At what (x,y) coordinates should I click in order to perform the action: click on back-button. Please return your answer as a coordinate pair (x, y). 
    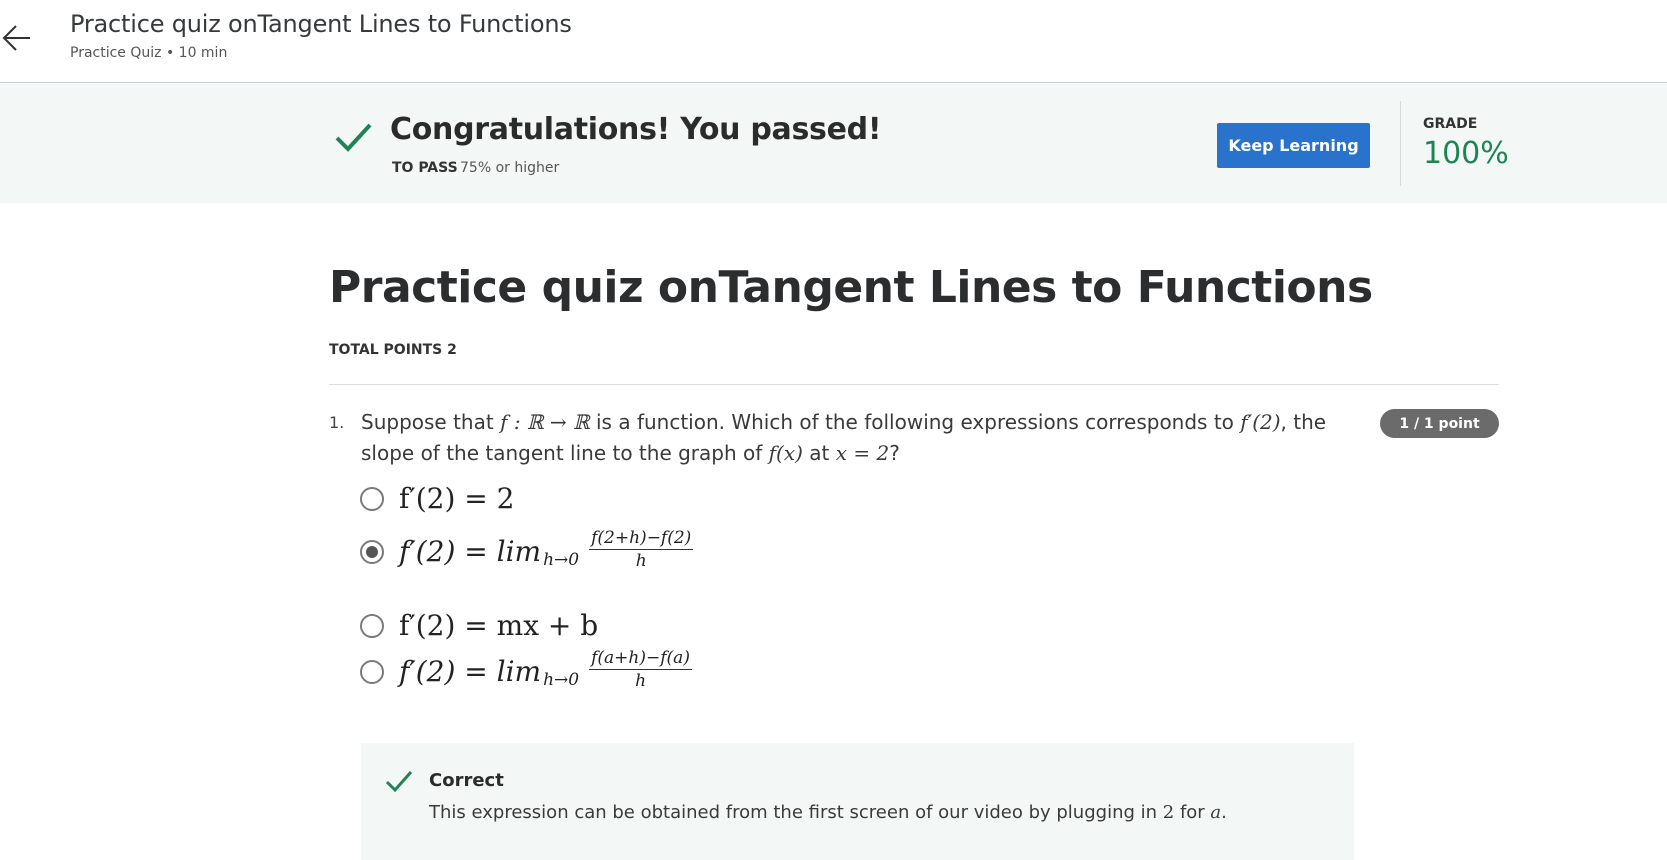
    Looking at the image, I should click on (18, 38).